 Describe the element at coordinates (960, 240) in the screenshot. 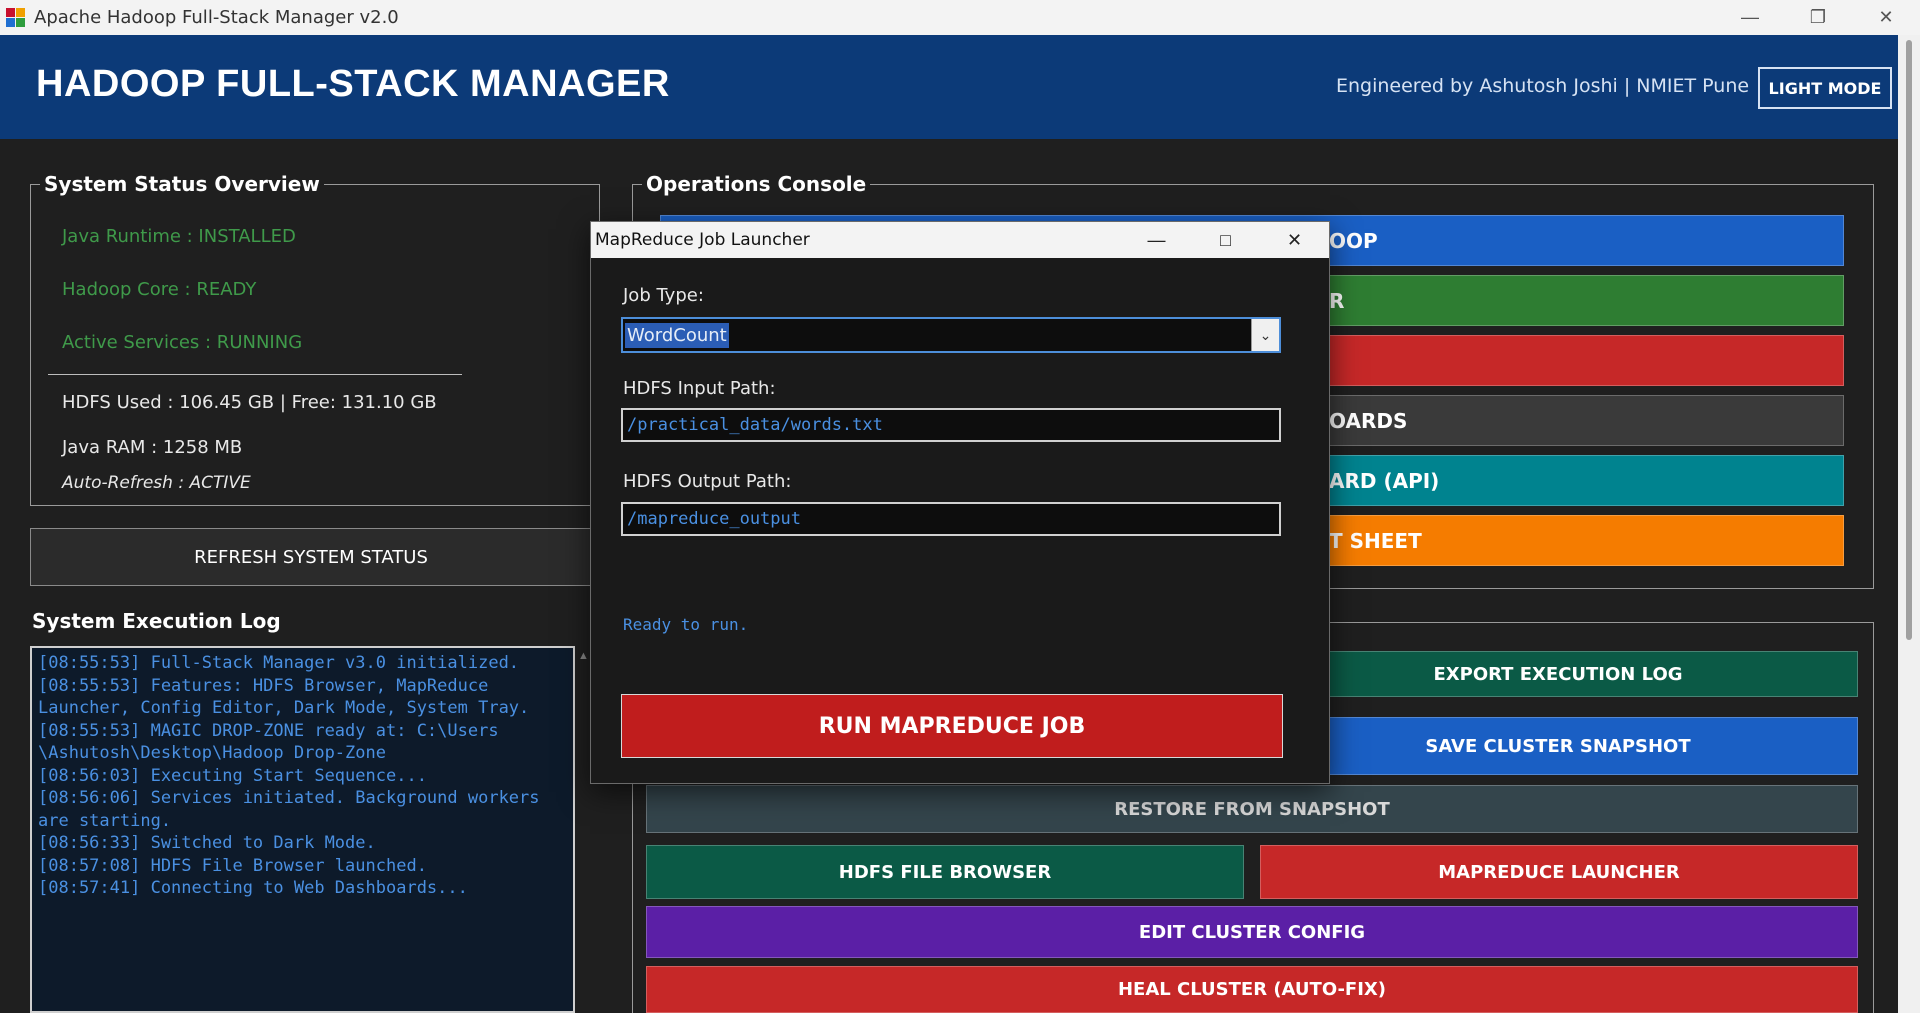

I see `dialog-titlebar: MapReduce Job Launcher — □ ✕` at that location.